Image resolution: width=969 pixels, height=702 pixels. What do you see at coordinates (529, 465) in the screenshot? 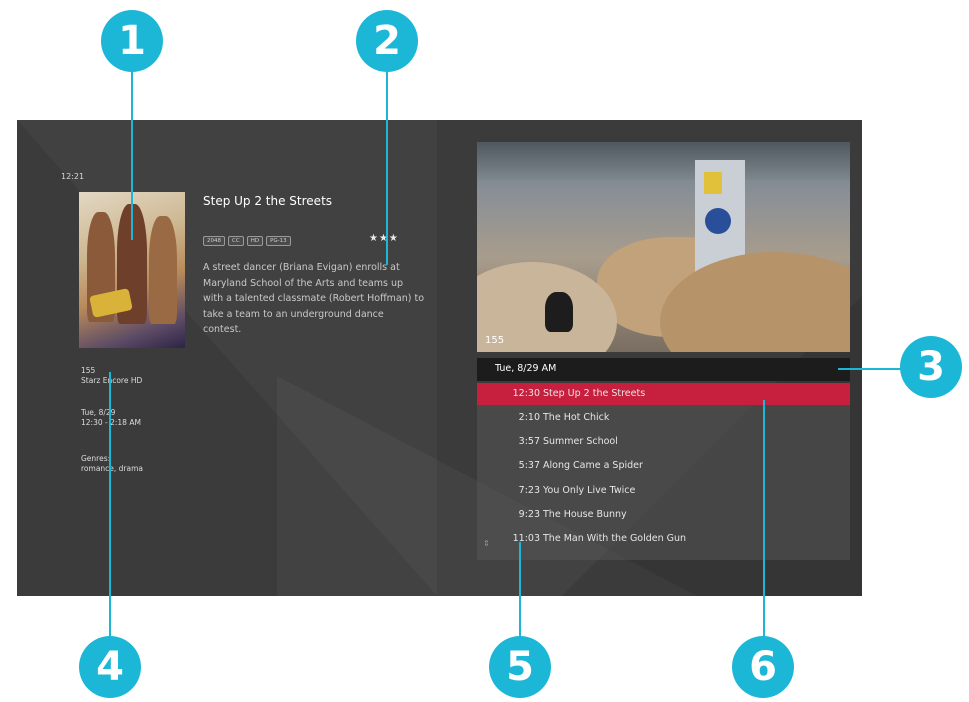
I see `schedule-time: 5:37` at bounding box center [529, 465].